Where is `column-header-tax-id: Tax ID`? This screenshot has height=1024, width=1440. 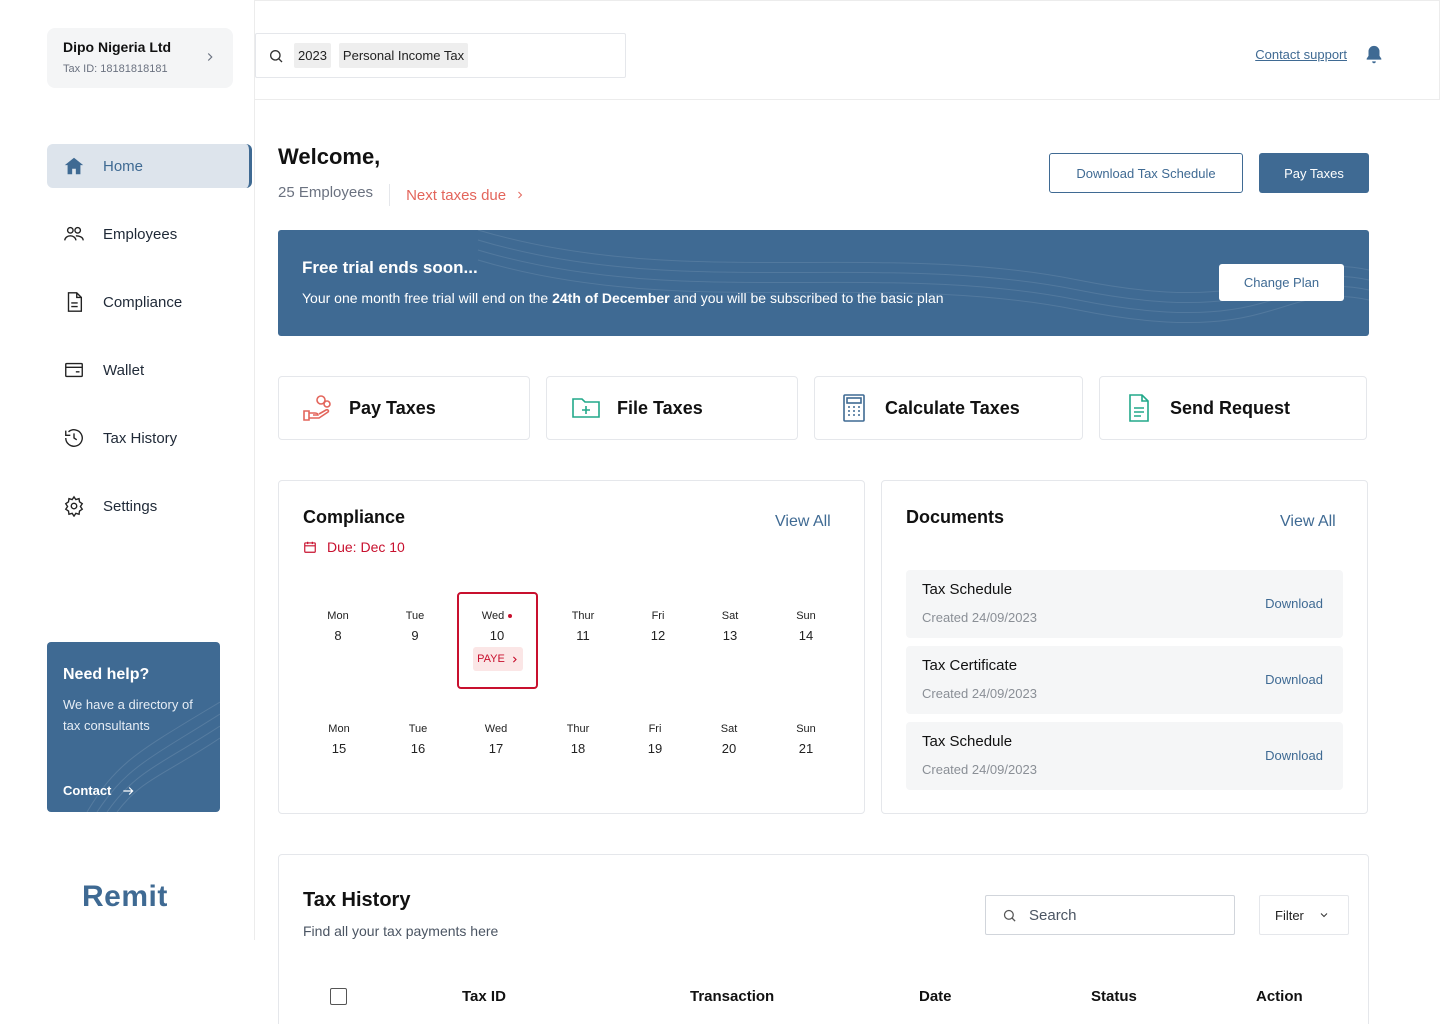
column-header-tax-id: Tax ID is located at coordinates (484, 996).